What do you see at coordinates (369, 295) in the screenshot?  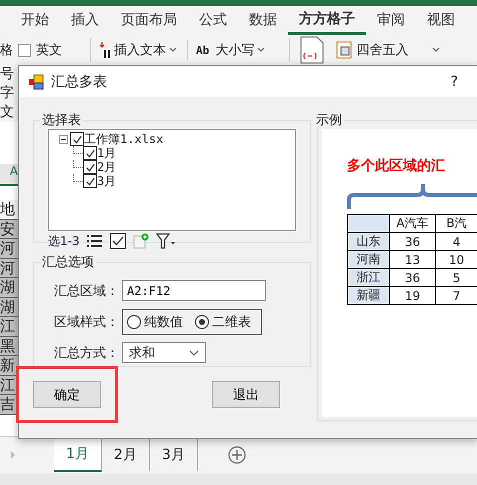 I see `row-header: 新疆` at bounding box center [369, 295].